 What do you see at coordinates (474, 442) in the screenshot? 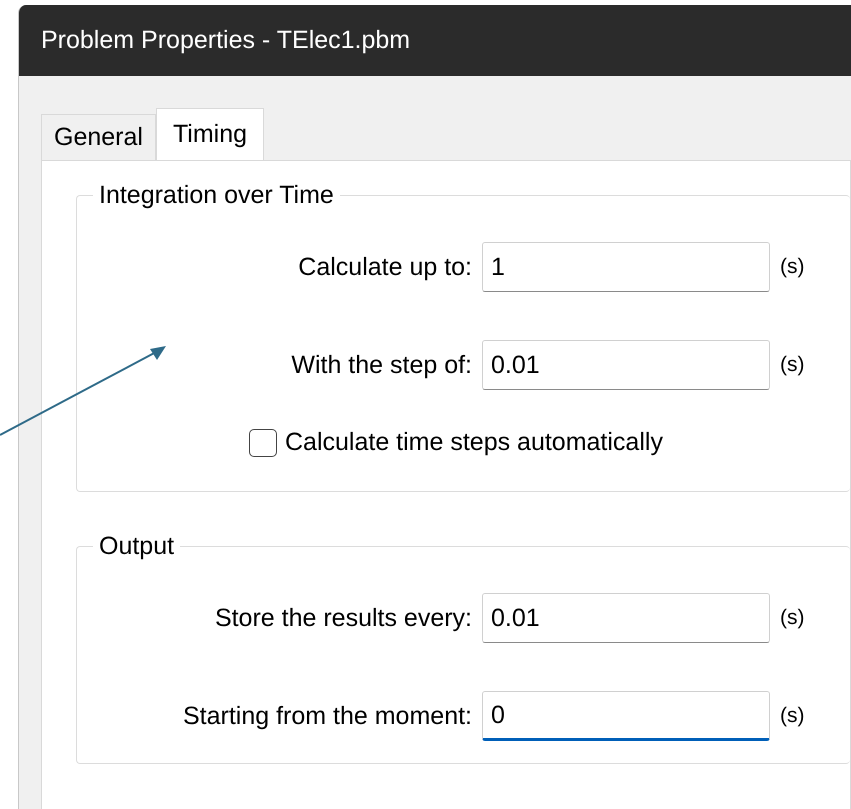
I see `checkbox-label: Calculate time steps automatically` at bounding box center [474, 442].